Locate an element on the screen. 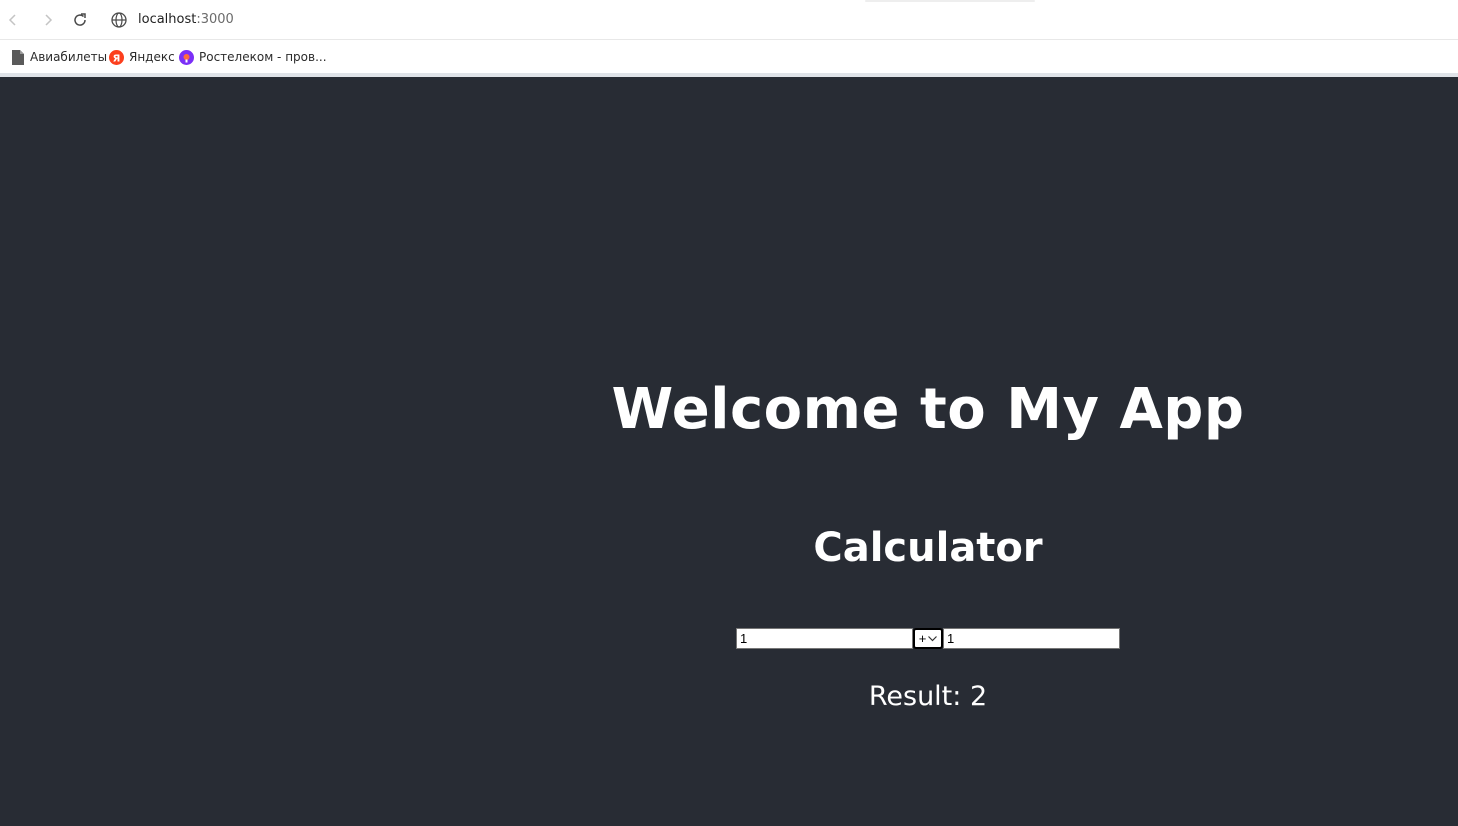 This screenshot has height=826, width=1458. svg-text: Я is located at coordinates (117, 58).